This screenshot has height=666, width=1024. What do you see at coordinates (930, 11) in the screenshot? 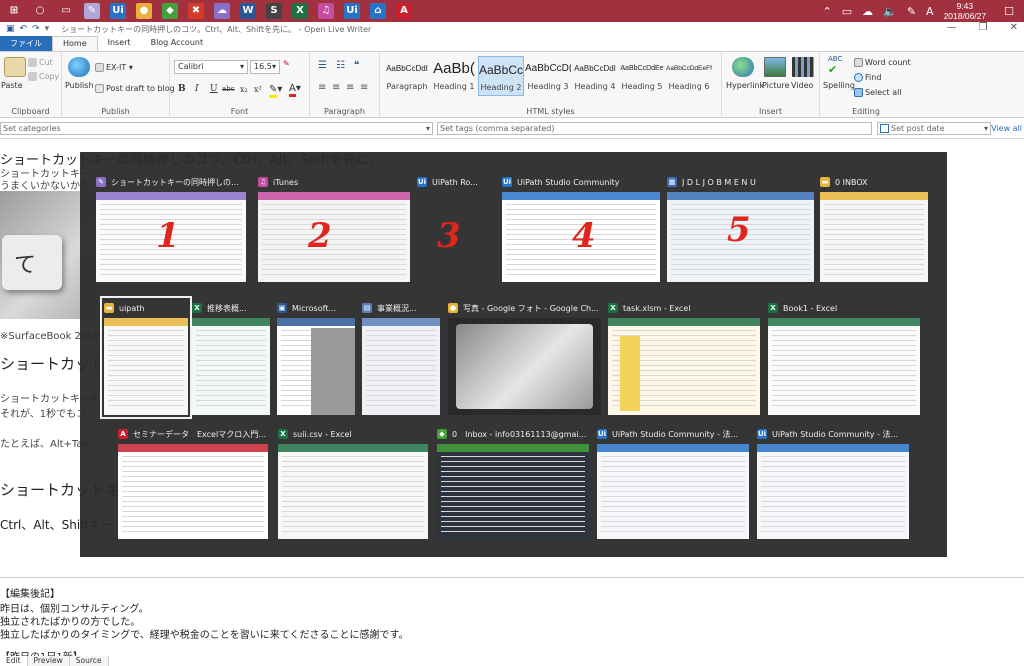
I see `ime-indicator: A` at bounding box center [930, 11].